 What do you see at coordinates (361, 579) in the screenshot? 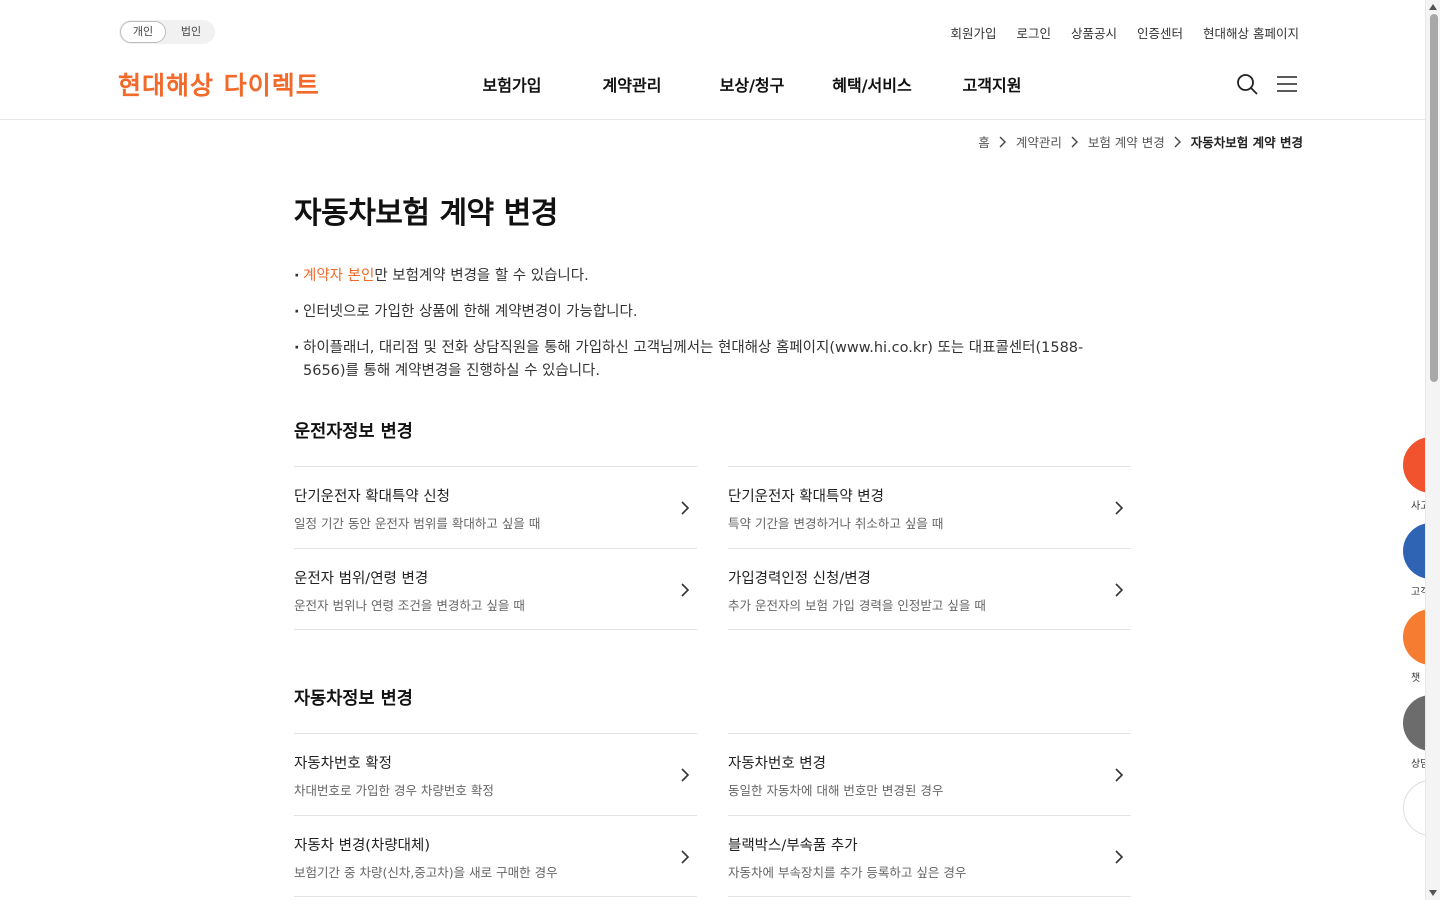
I see `card-title: 운전자 범위/연령 변경` at bounding box center [361, 579].